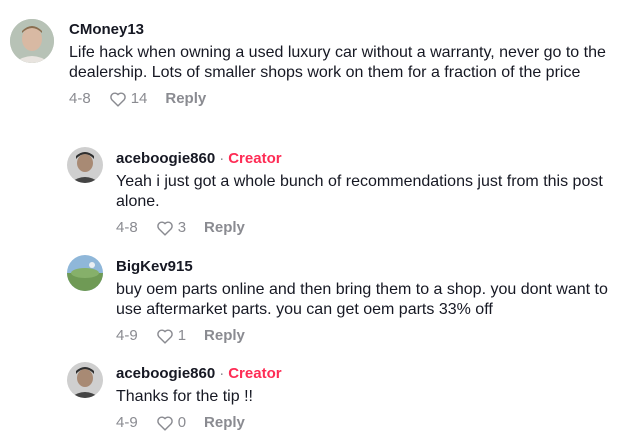  Describe the element at coordinates (184, 396) in the screenshot. I see `comment-text: Thanks for the tip !!` at that location.